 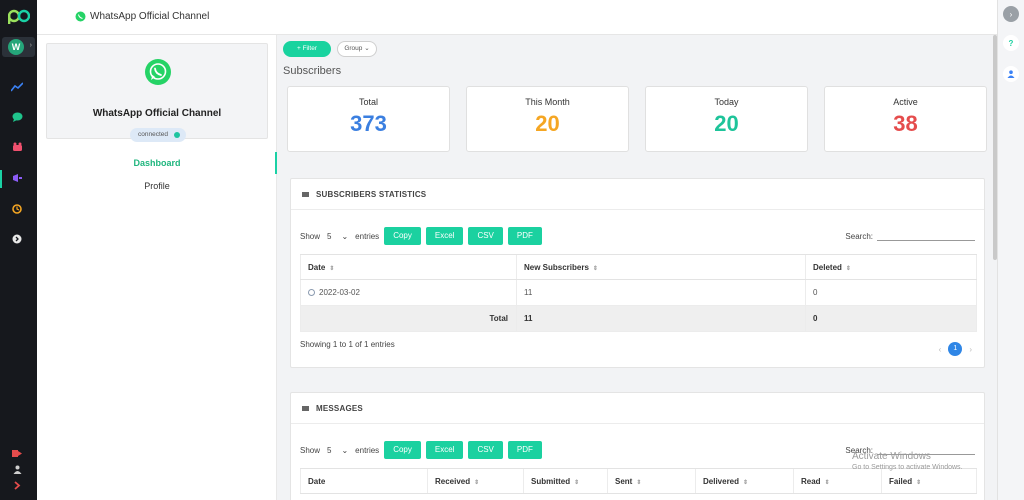 What do you see at coordinates (926, 236) in the screenshot?
I see `search-input` at bounding box center [926, 236].